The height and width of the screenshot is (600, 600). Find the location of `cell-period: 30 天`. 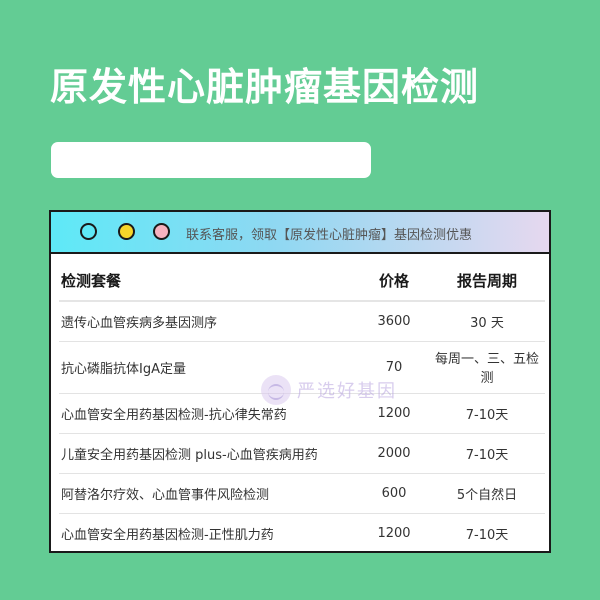

cell-period: 30 天 is located at coordinates (487, 321).